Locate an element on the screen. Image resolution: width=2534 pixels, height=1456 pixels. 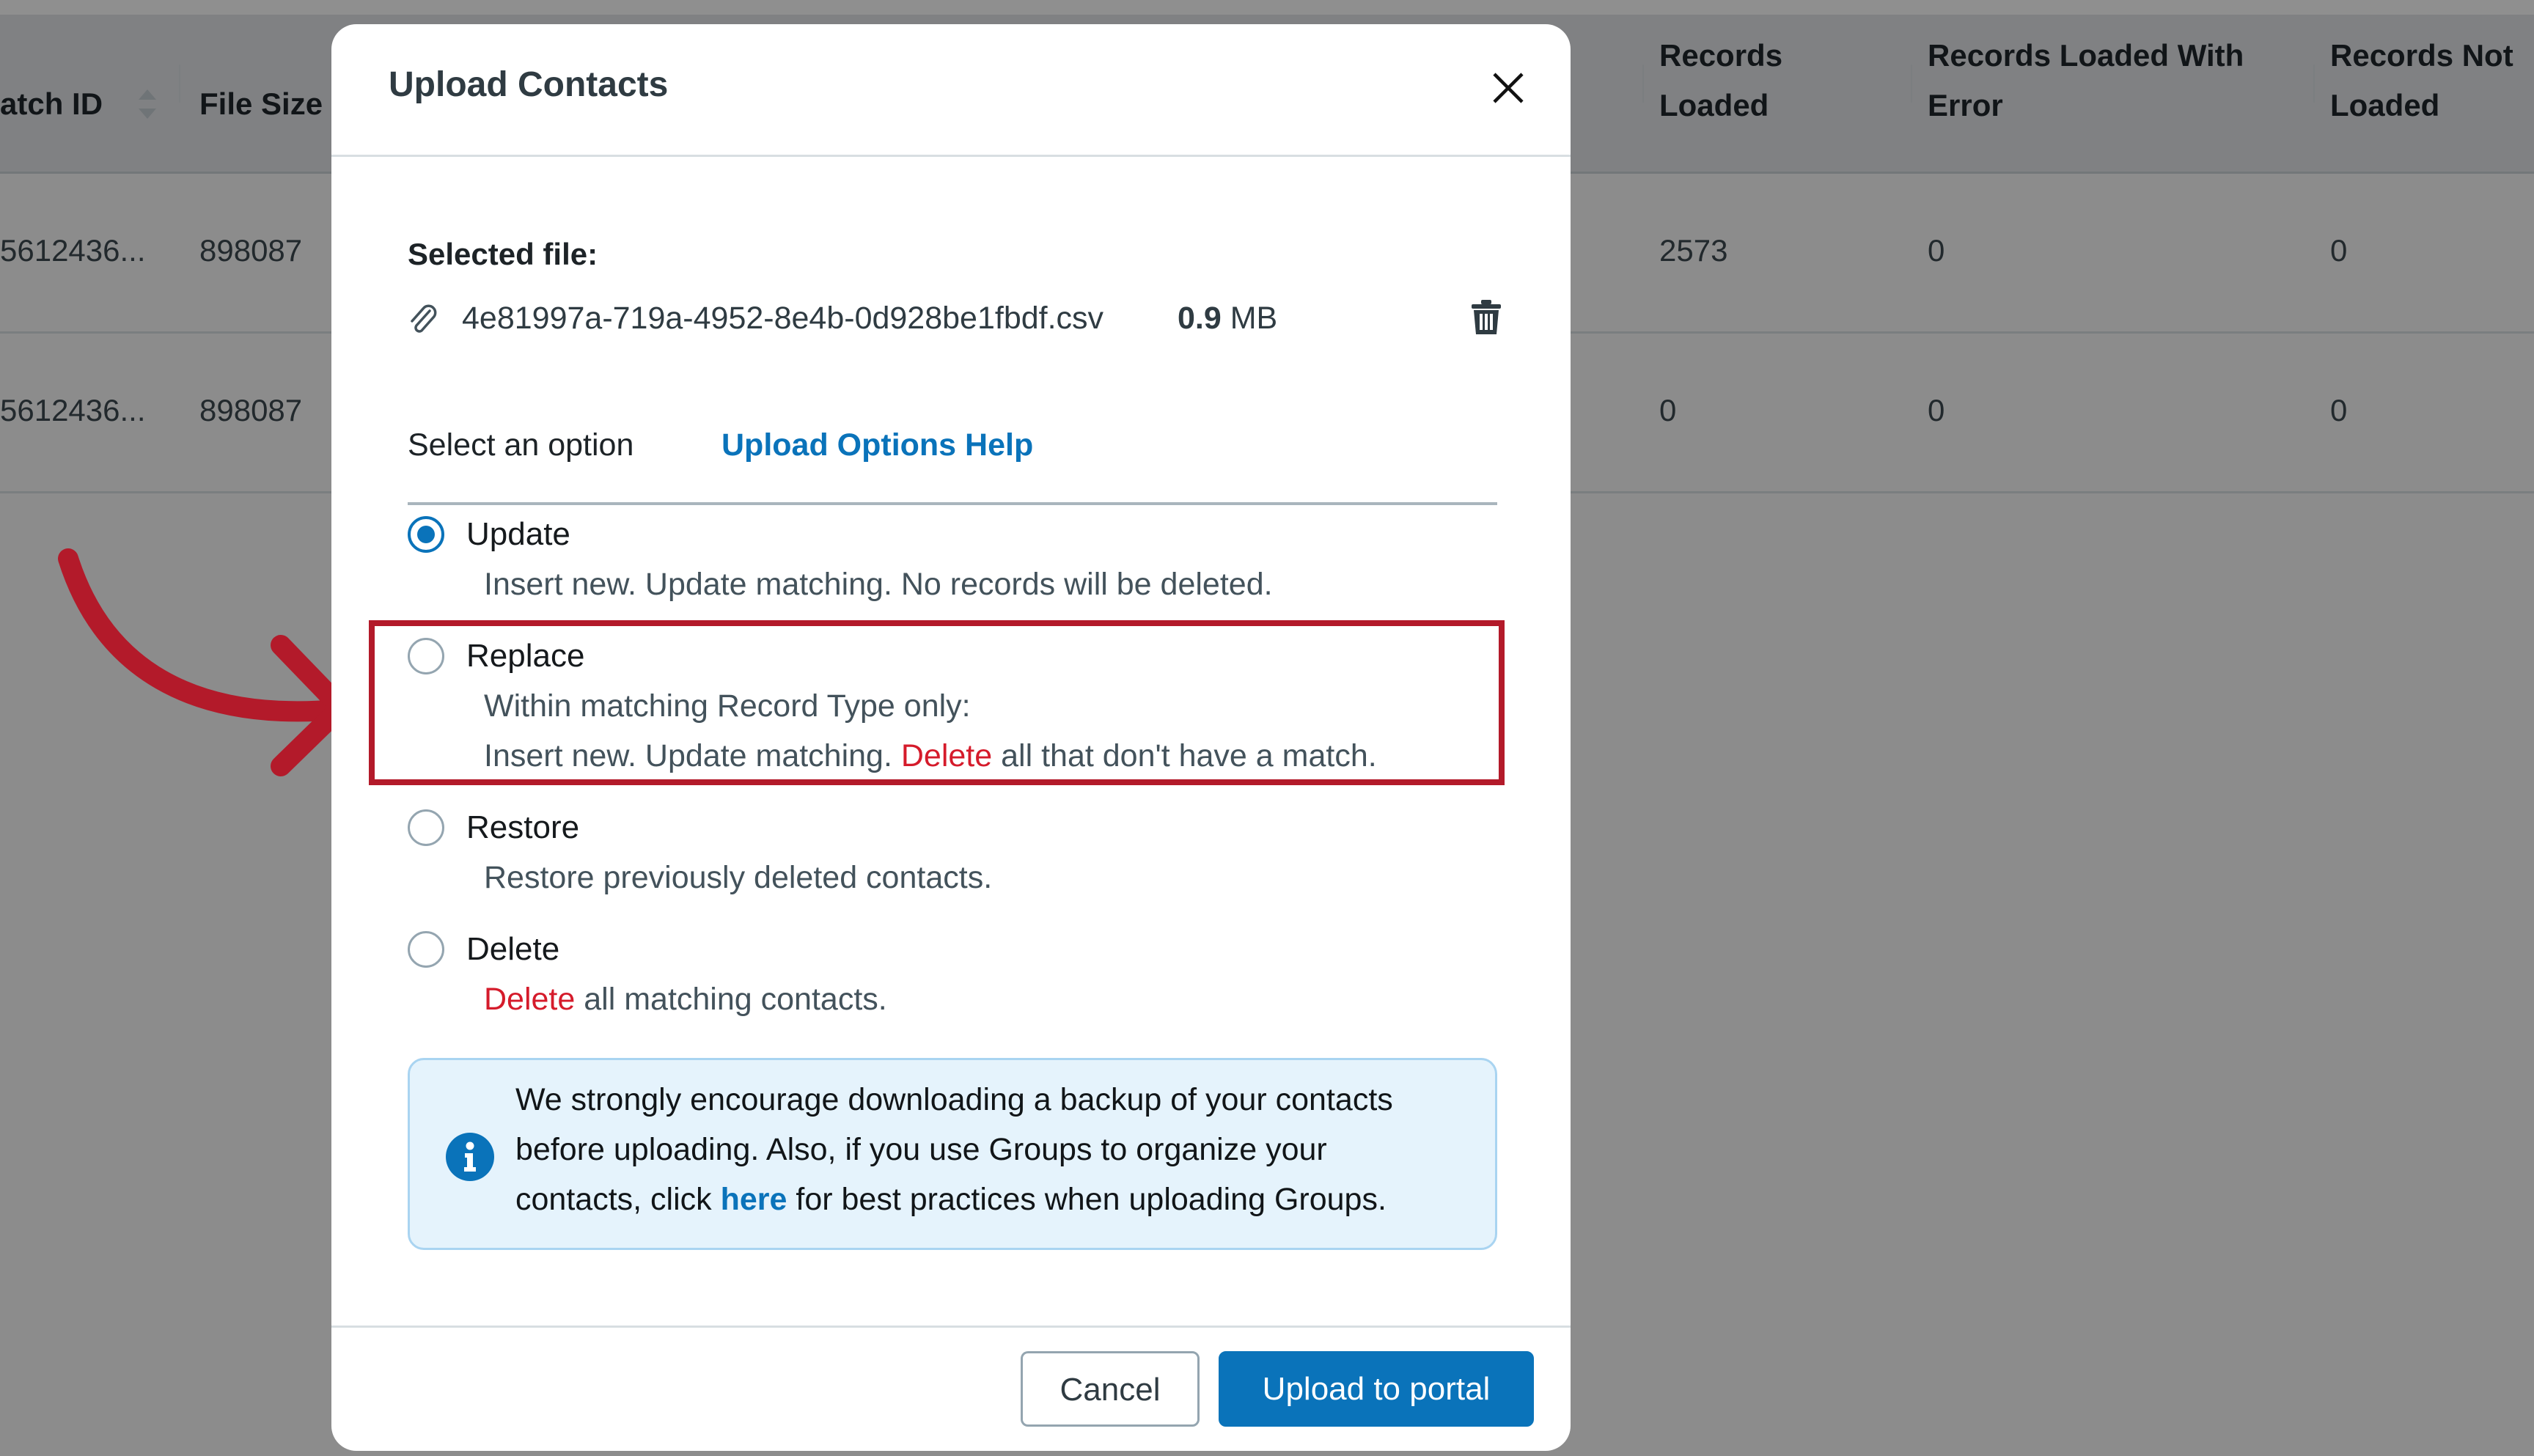
column-header-batch-id: atch ID is located at coordinates (51, 104).